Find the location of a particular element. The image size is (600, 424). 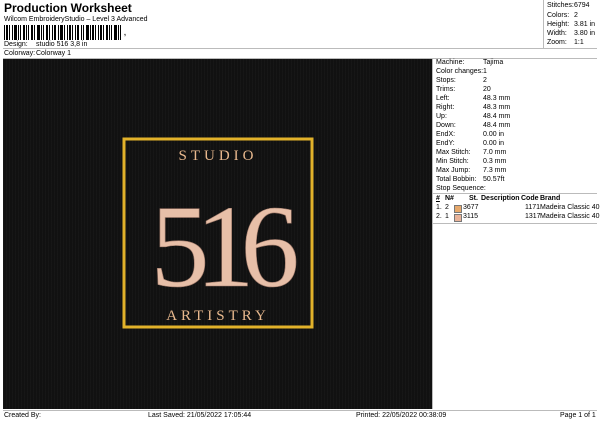

col-description: Description is located at coordinates (500, 198).